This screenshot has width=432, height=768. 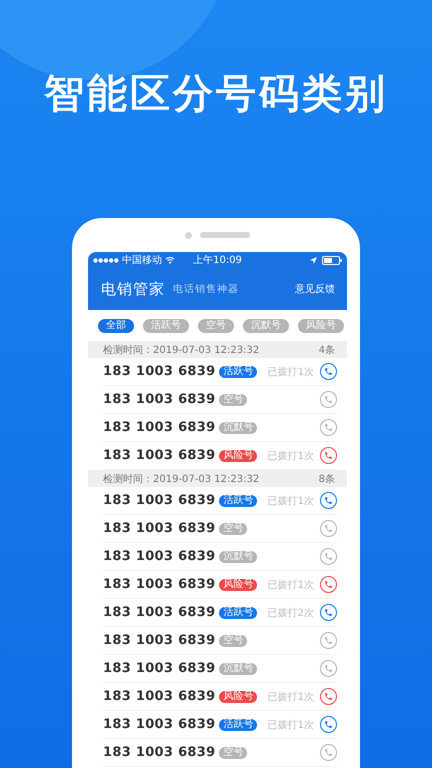 I want to click on battery-icon, so click(x=332, y=260).